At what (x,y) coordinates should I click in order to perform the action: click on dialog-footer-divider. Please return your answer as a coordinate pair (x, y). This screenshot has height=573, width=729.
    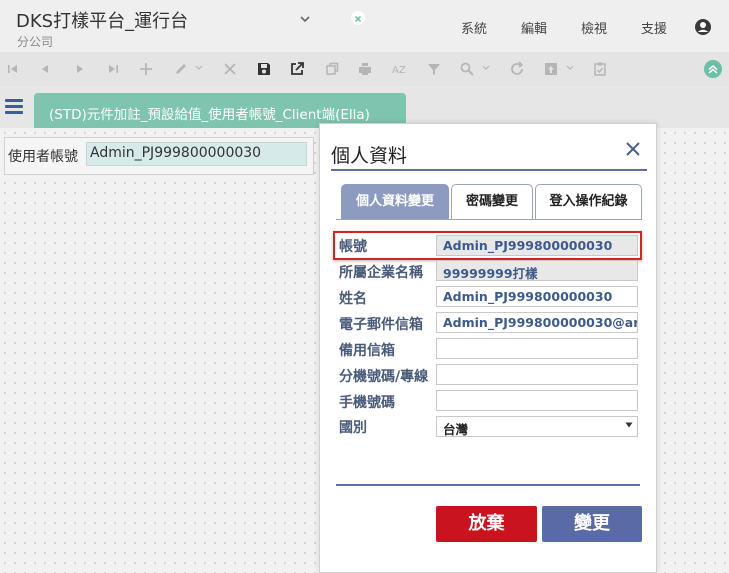
    Looking at the image, I should click on (488, 485).